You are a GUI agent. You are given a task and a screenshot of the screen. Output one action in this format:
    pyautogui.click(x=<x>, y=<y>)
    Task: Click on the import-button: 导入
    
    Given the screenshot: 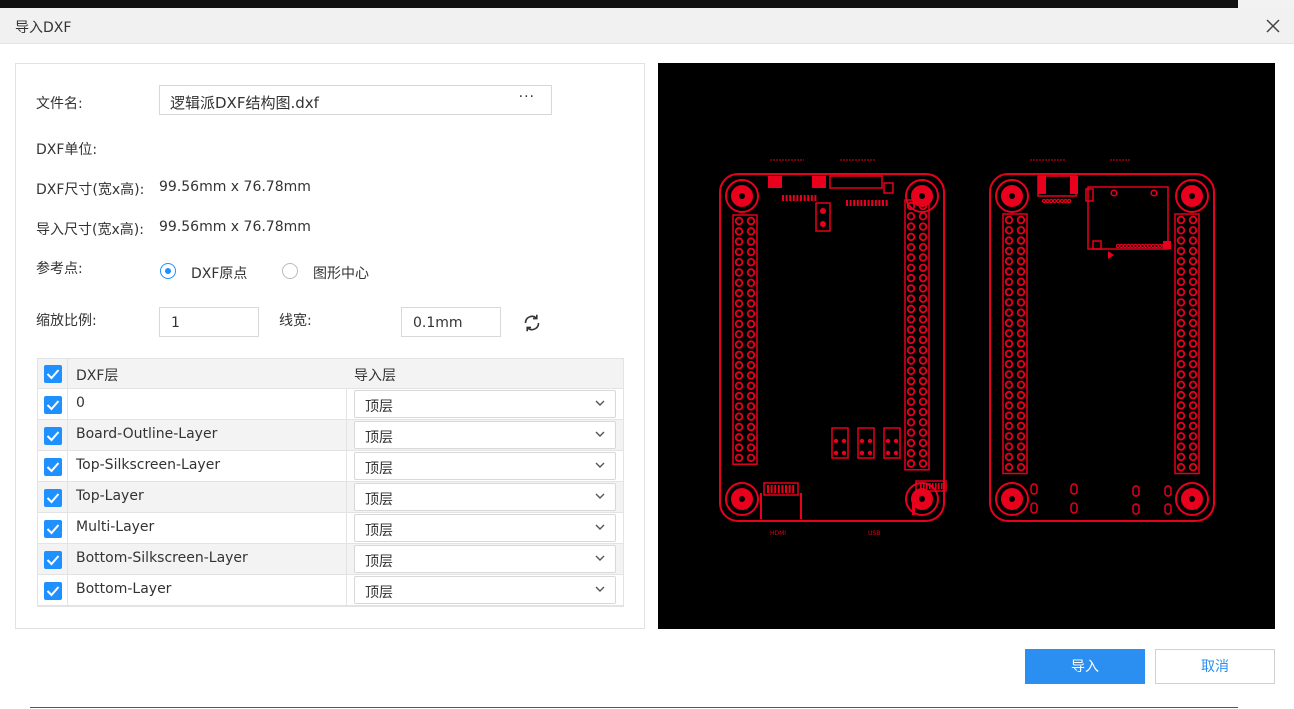 What is the action you would take?
    pyautogui.click(x=1085, y=666)
    